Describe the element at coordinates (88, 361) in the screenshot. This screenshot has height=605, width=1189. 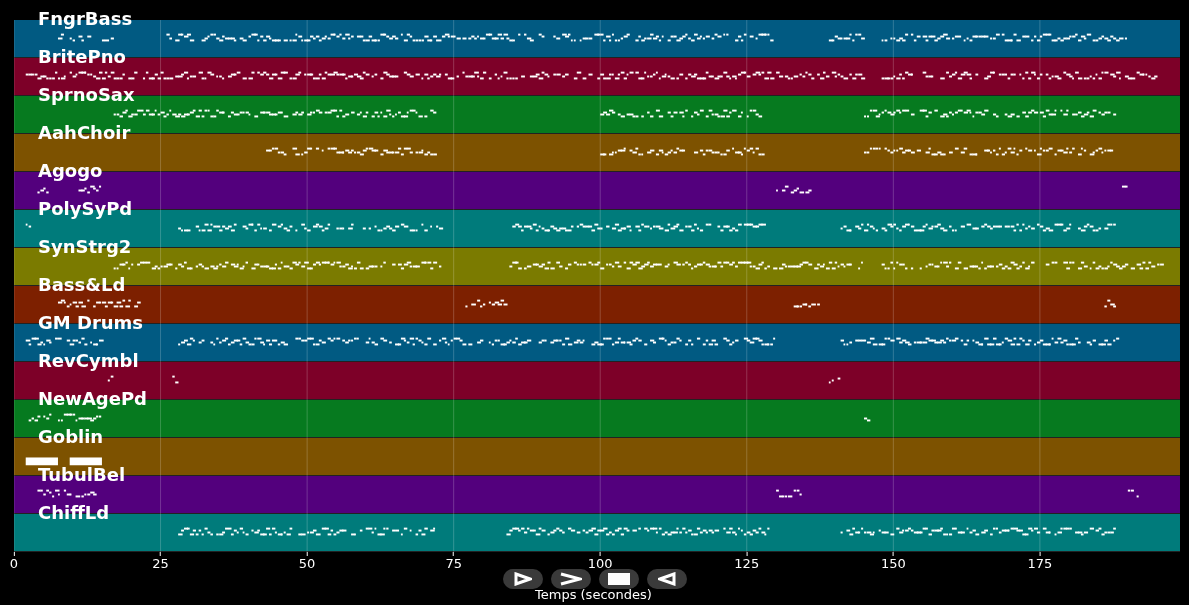
I see `track-label: RevCymbl` at that location.